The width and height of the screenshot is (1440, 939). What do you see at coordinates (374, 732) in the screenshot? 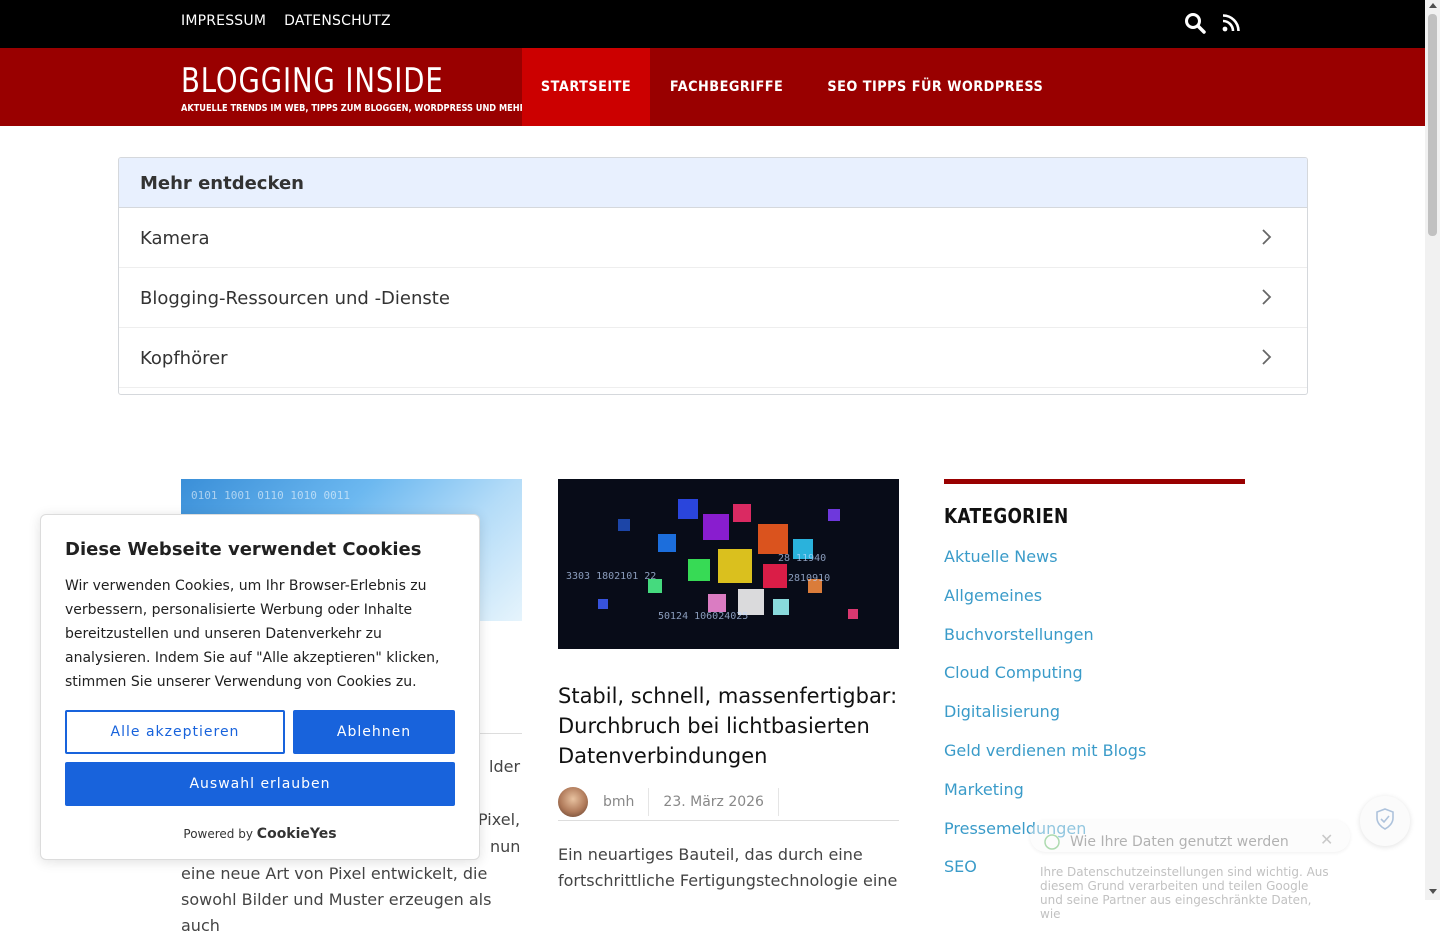
I see `reject-button: Ablehnen` at bounding box center [374, 732].